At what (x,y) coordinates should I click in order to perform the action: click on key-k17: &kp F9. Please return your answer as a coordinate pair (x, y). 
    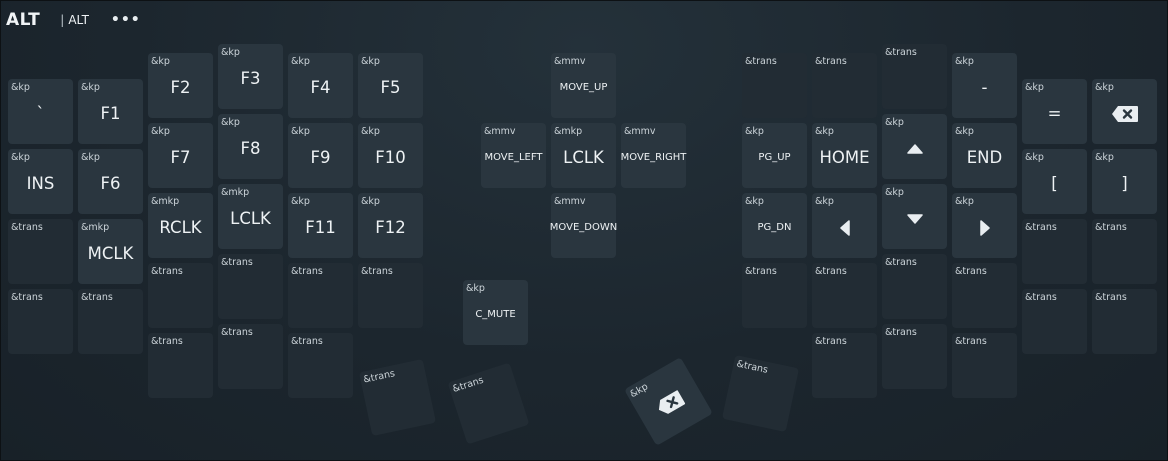
    Looking at the image, I should click on (320, 155).